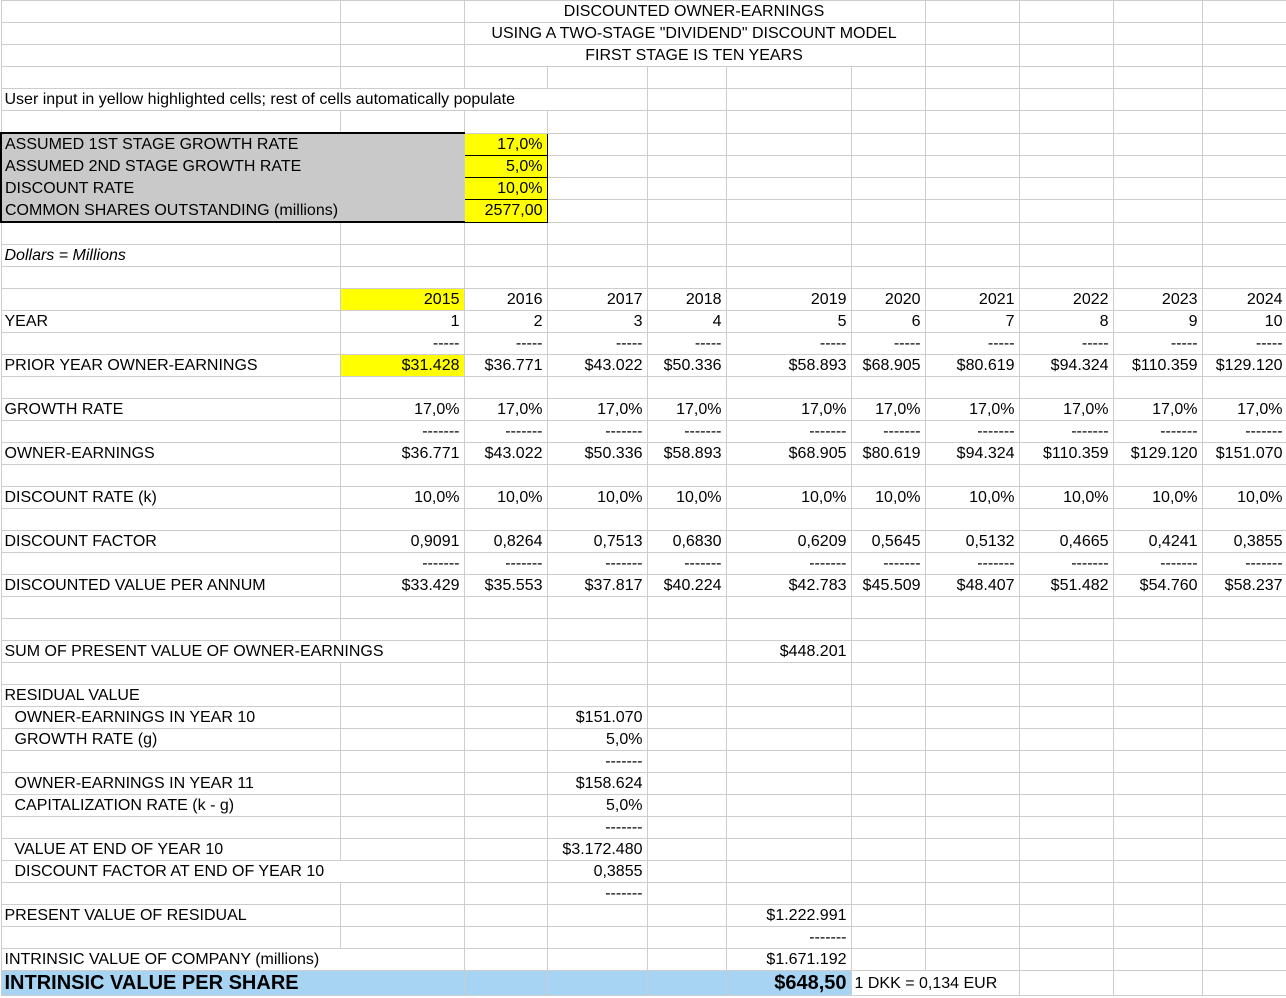 The width and height of the screenshot is (1286, 998). I want to click on row-blank, so click(643, 277).